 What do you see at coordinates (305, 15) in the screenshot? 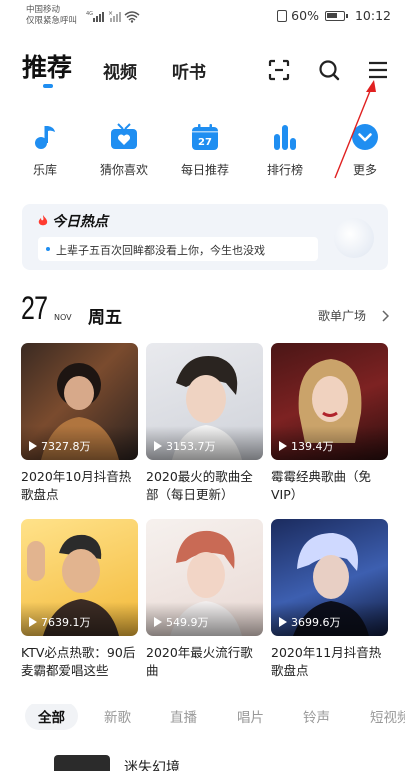
I see `battery-percent: 60%` at bounding box center [305, 15].